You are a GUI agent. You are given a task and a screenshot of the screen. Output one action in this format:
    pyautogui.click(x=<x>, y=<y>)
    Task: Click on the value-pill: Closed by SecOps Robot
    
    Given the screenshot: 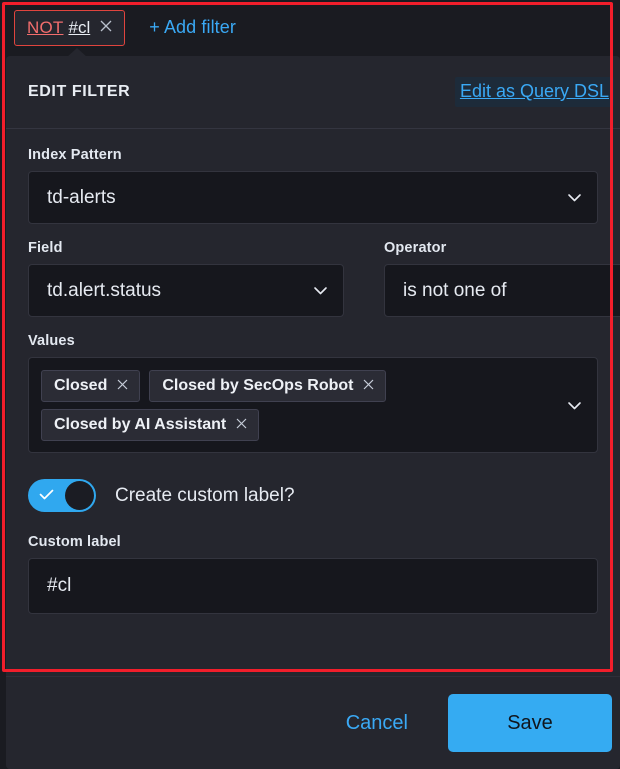 What is the action you would take?
    pyautogui.click(x=268, y=385)
    